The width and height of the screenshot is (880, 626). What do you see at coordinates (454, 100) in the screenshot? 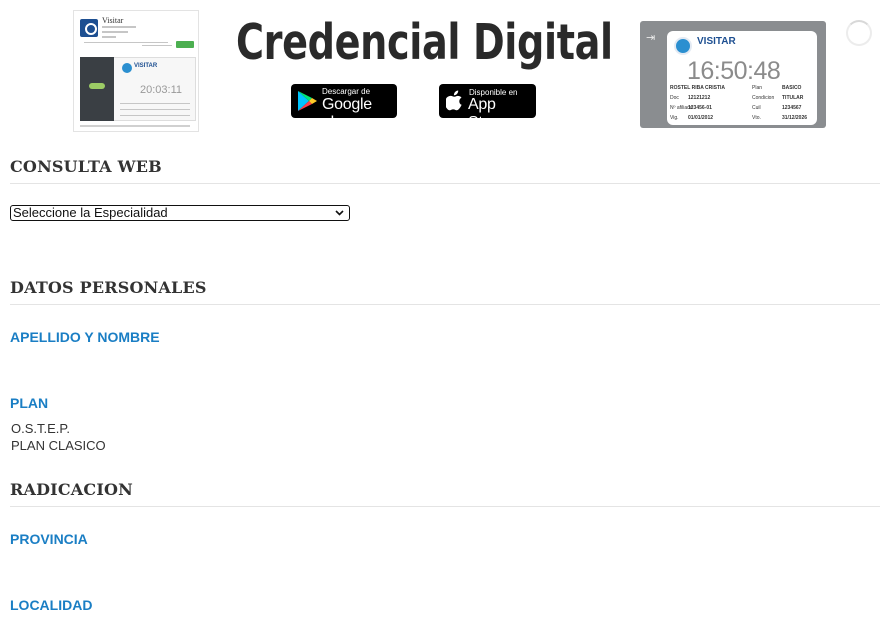
I see `apple-icon` at bounding box center [454, 100].